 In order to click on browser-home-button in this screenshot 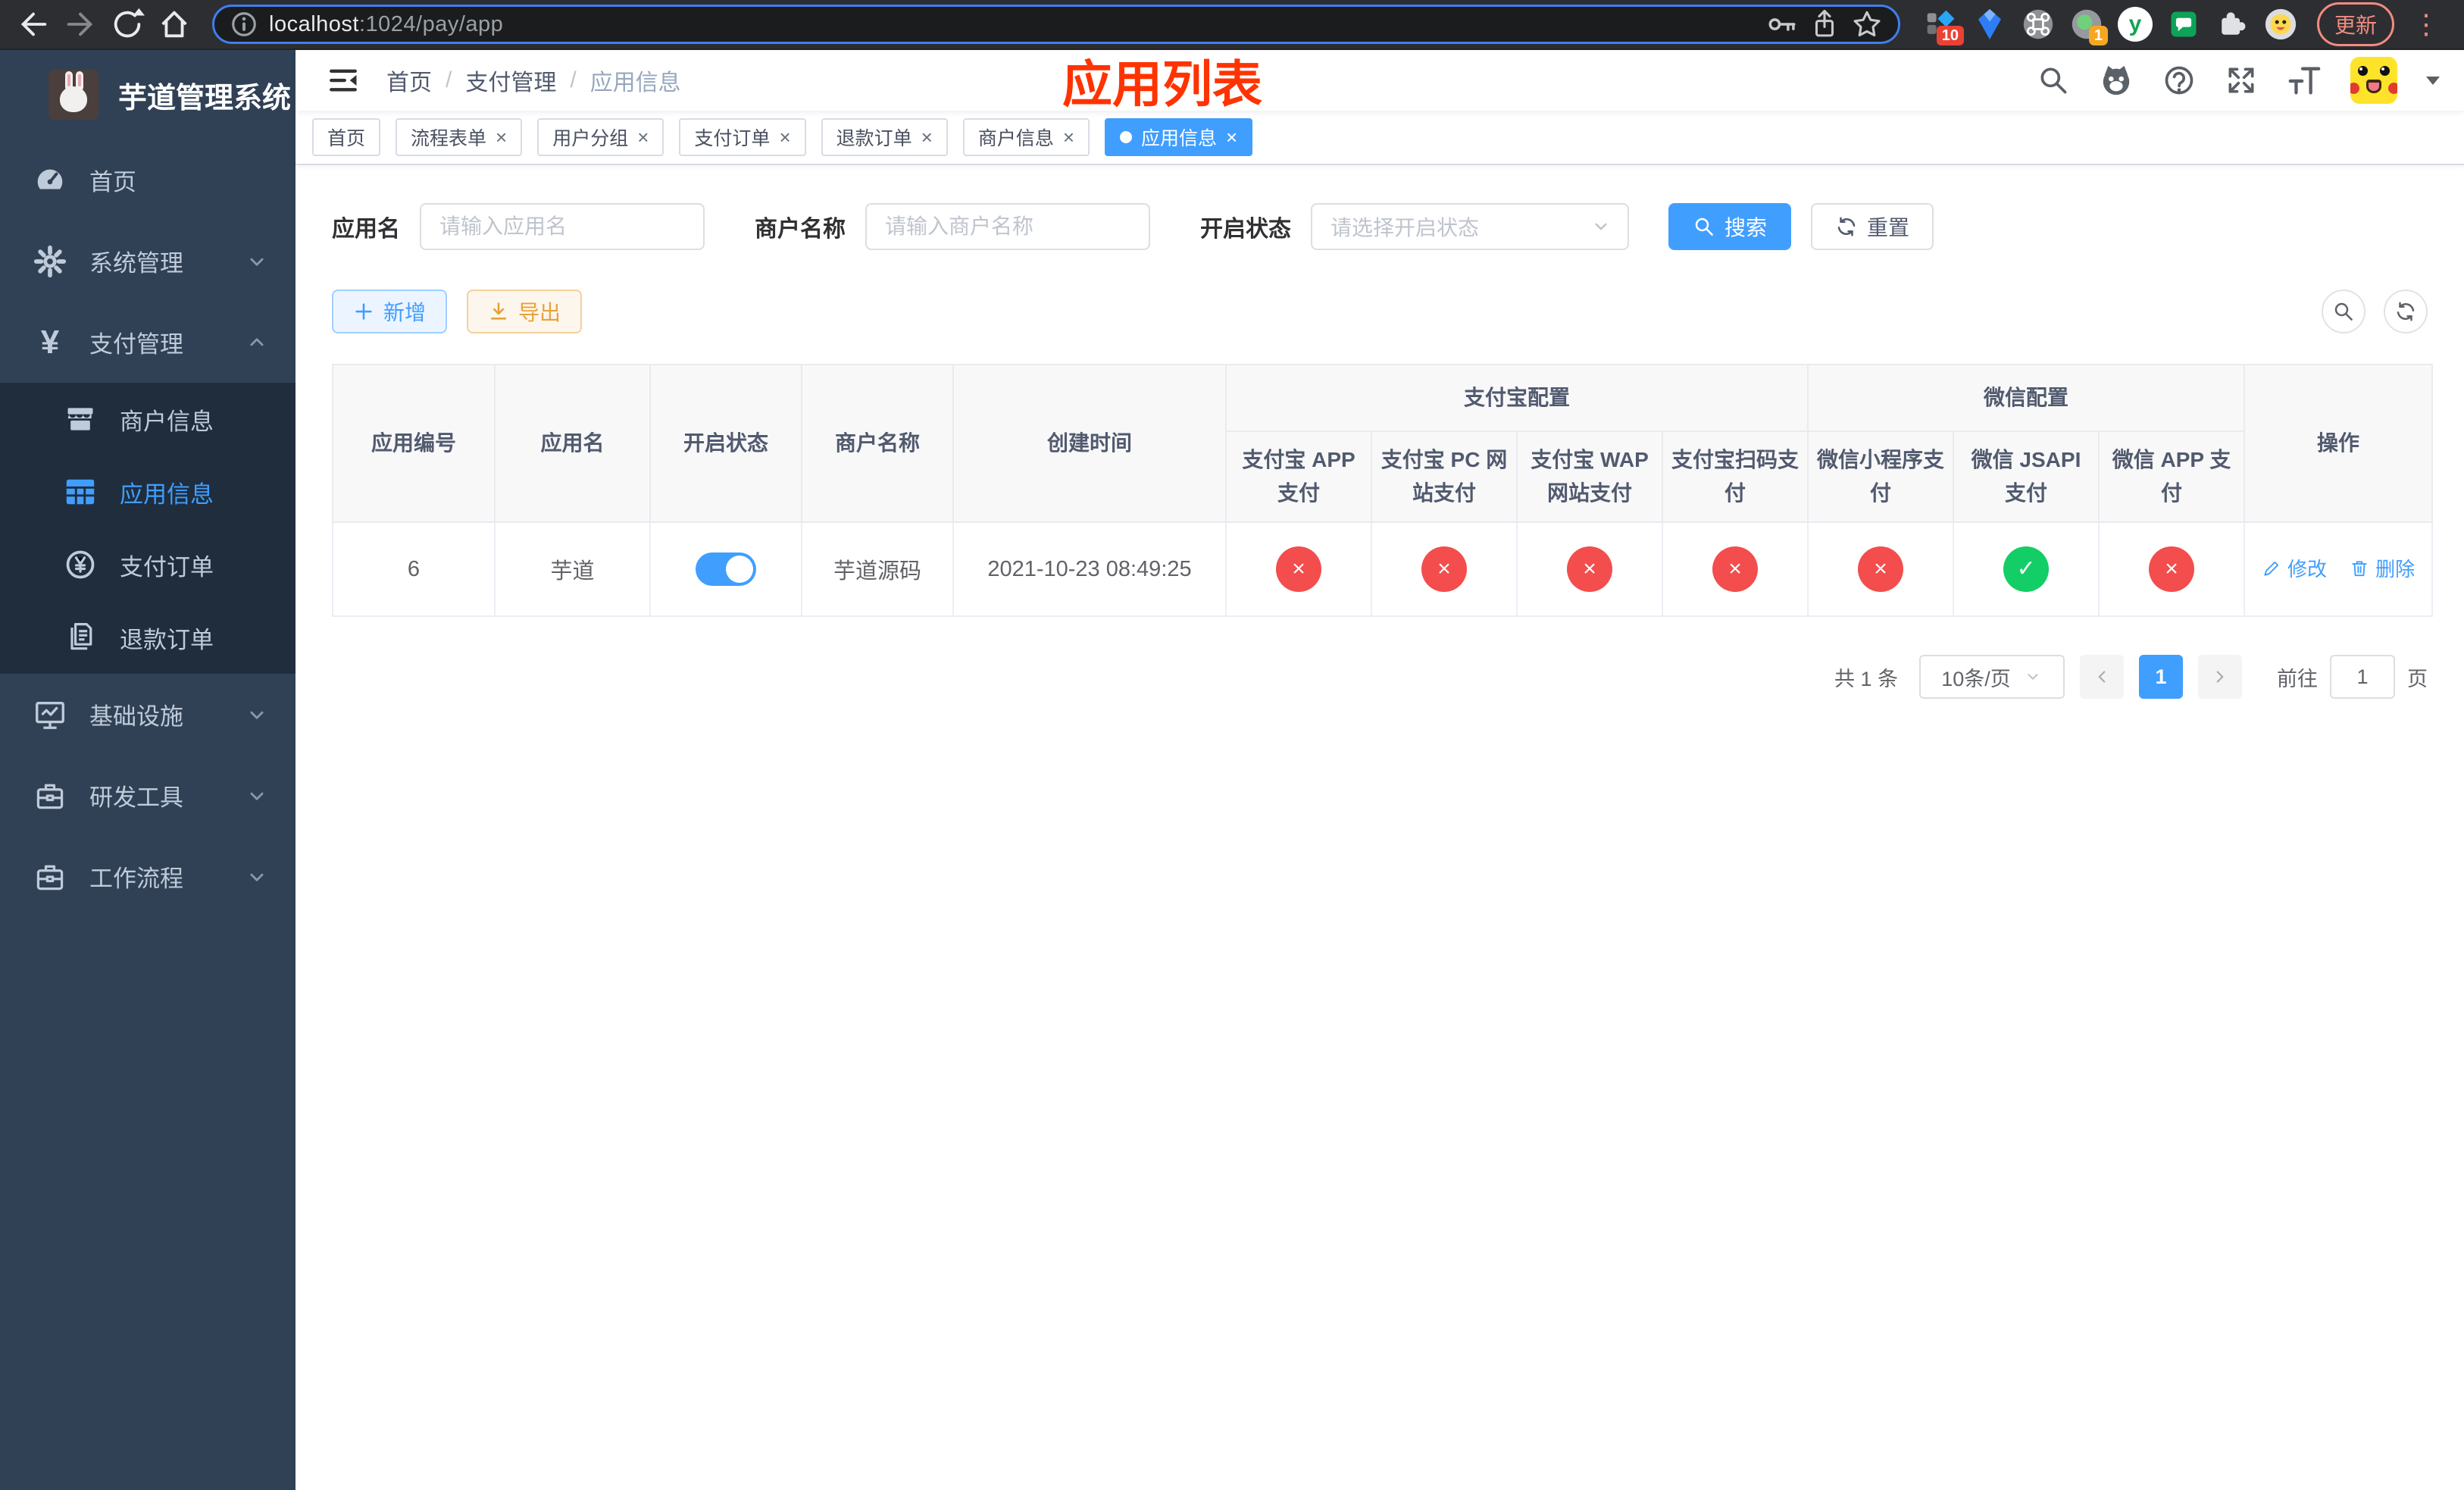, I will do `click(174, 25)`.